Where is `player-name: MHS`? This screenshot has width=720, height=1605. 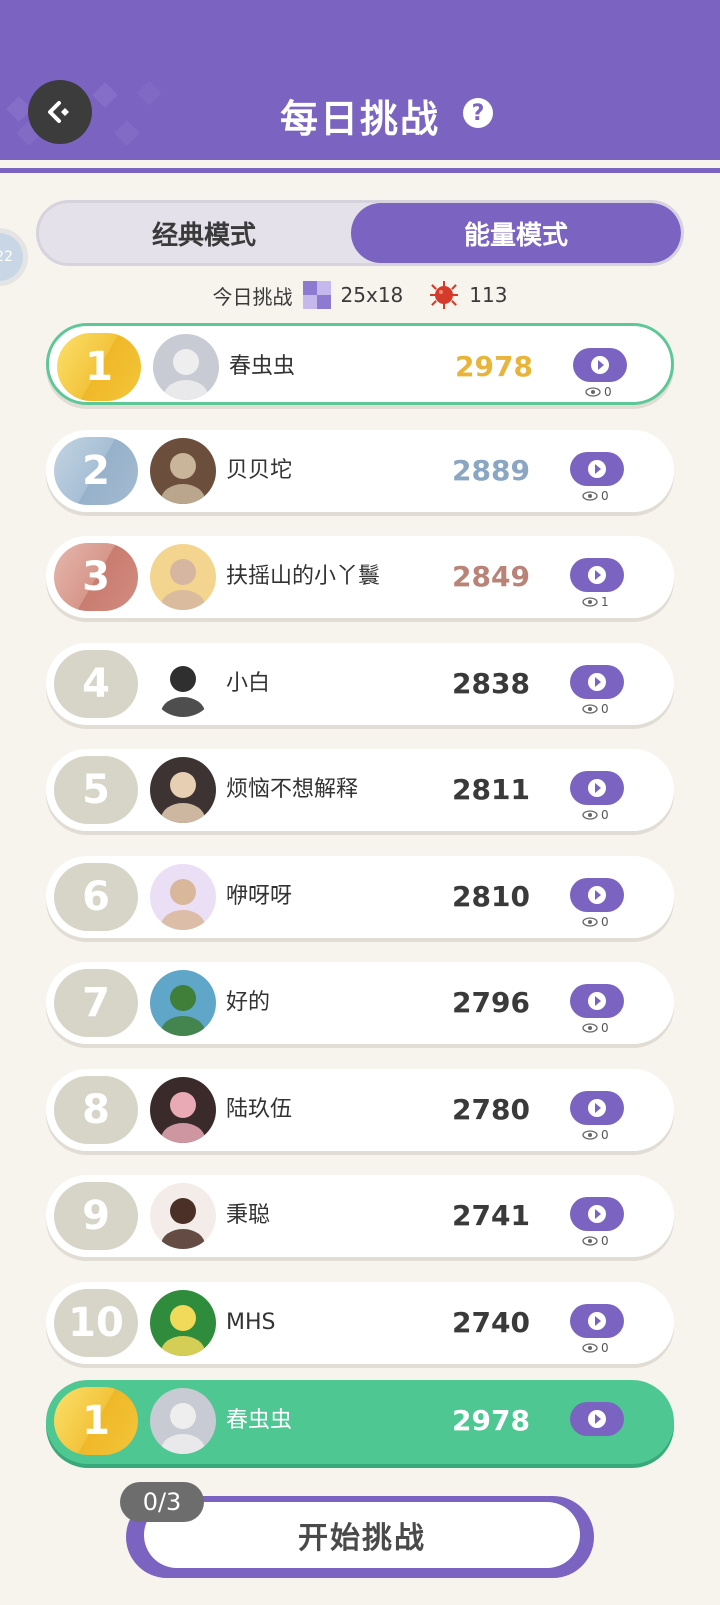
player-name: MHS is located at coordinates (251, 1322).